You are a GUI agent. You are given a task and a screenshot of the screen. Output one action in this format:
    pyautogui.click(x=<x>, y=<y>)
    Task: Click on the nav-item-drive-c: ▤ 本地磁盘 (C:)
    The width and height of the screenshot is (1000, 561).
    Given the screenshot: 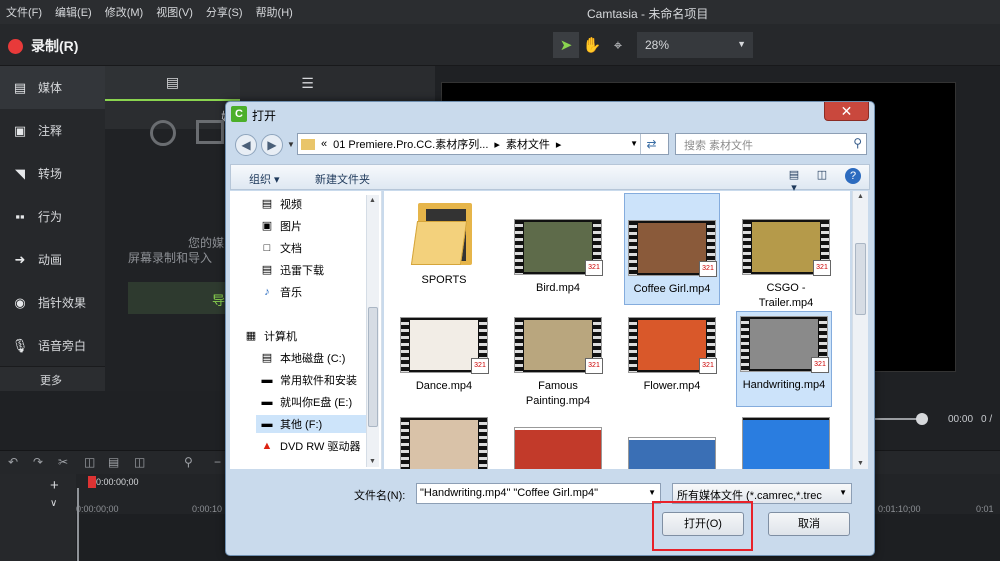 What is the action you would take?
    pyautogui.click(x=303, y=358)
    